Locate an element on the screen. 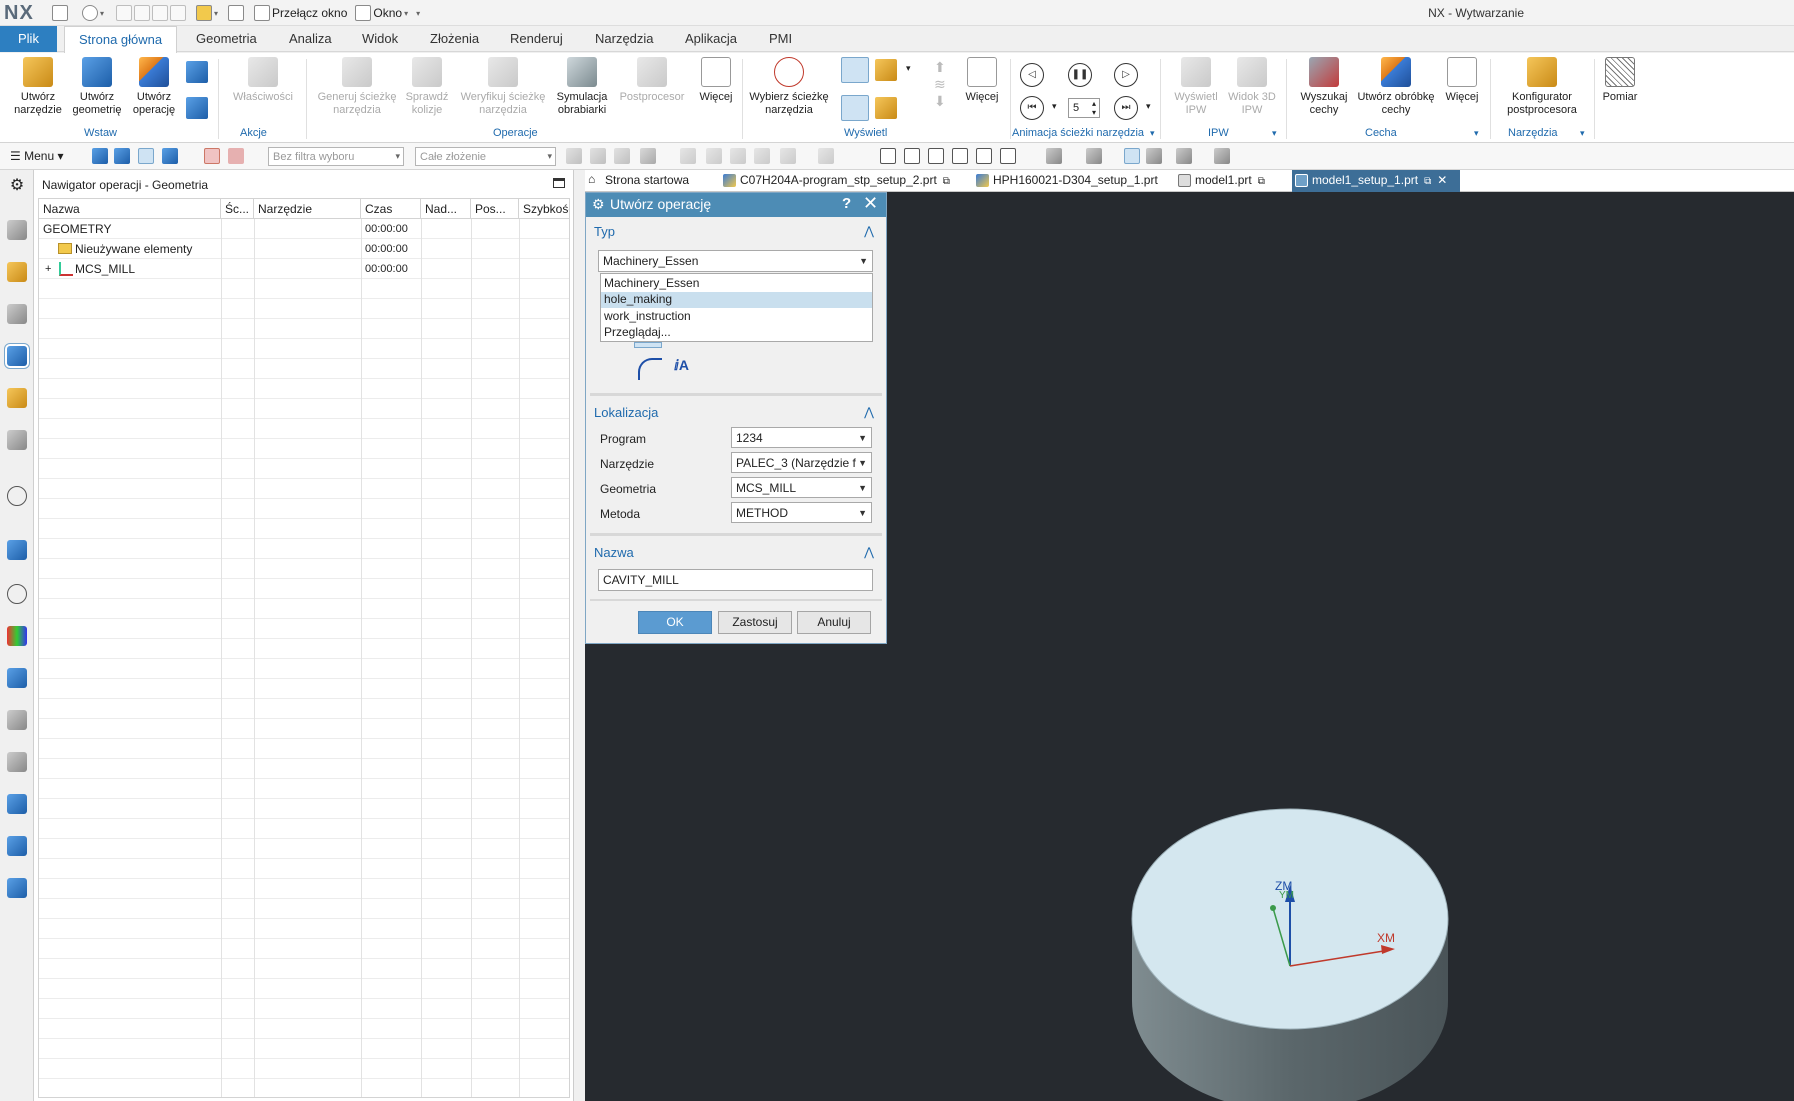  type-option: Machinery_Essen is located at coordinates (736, 284).